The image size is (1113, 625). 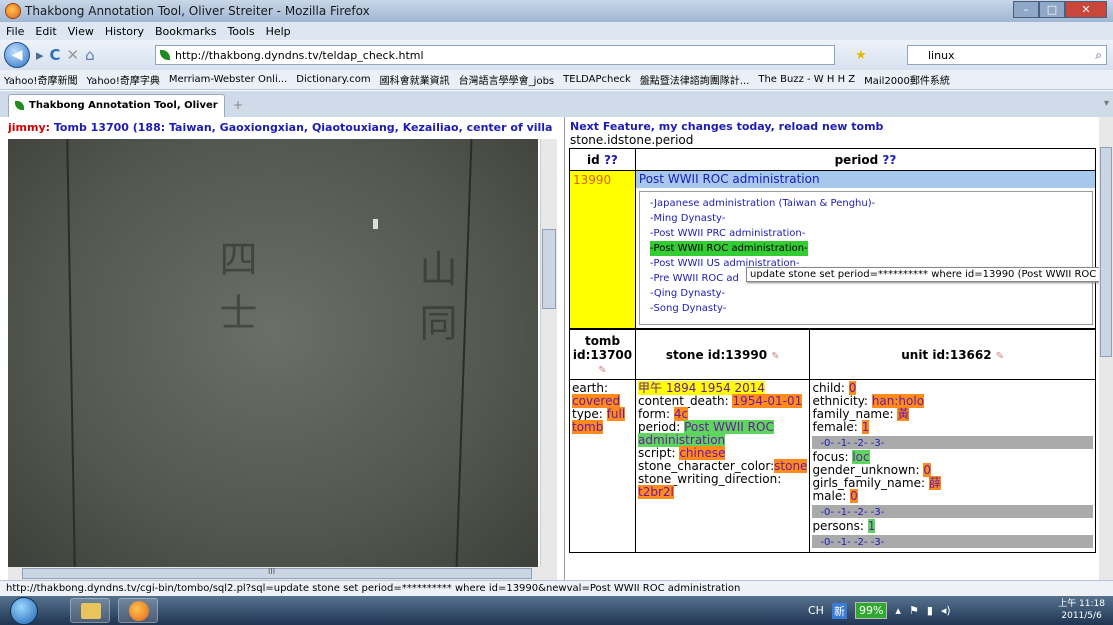 What do you see at coordinates (235, 293) in the screenshot?
I see `stone-inscription: 四士` at bounding box center [235, 293].